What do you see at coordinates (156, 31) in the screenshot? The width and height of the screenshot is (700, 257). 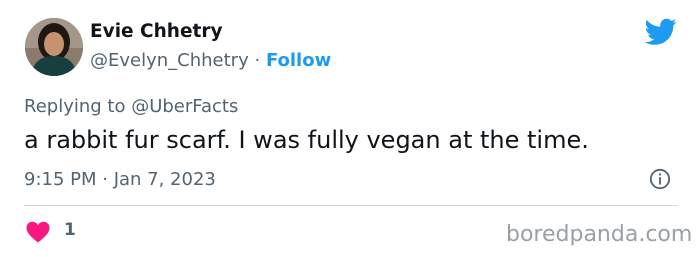 I see `author-name: Evie Chhetry` at bounding box center [156, 31].